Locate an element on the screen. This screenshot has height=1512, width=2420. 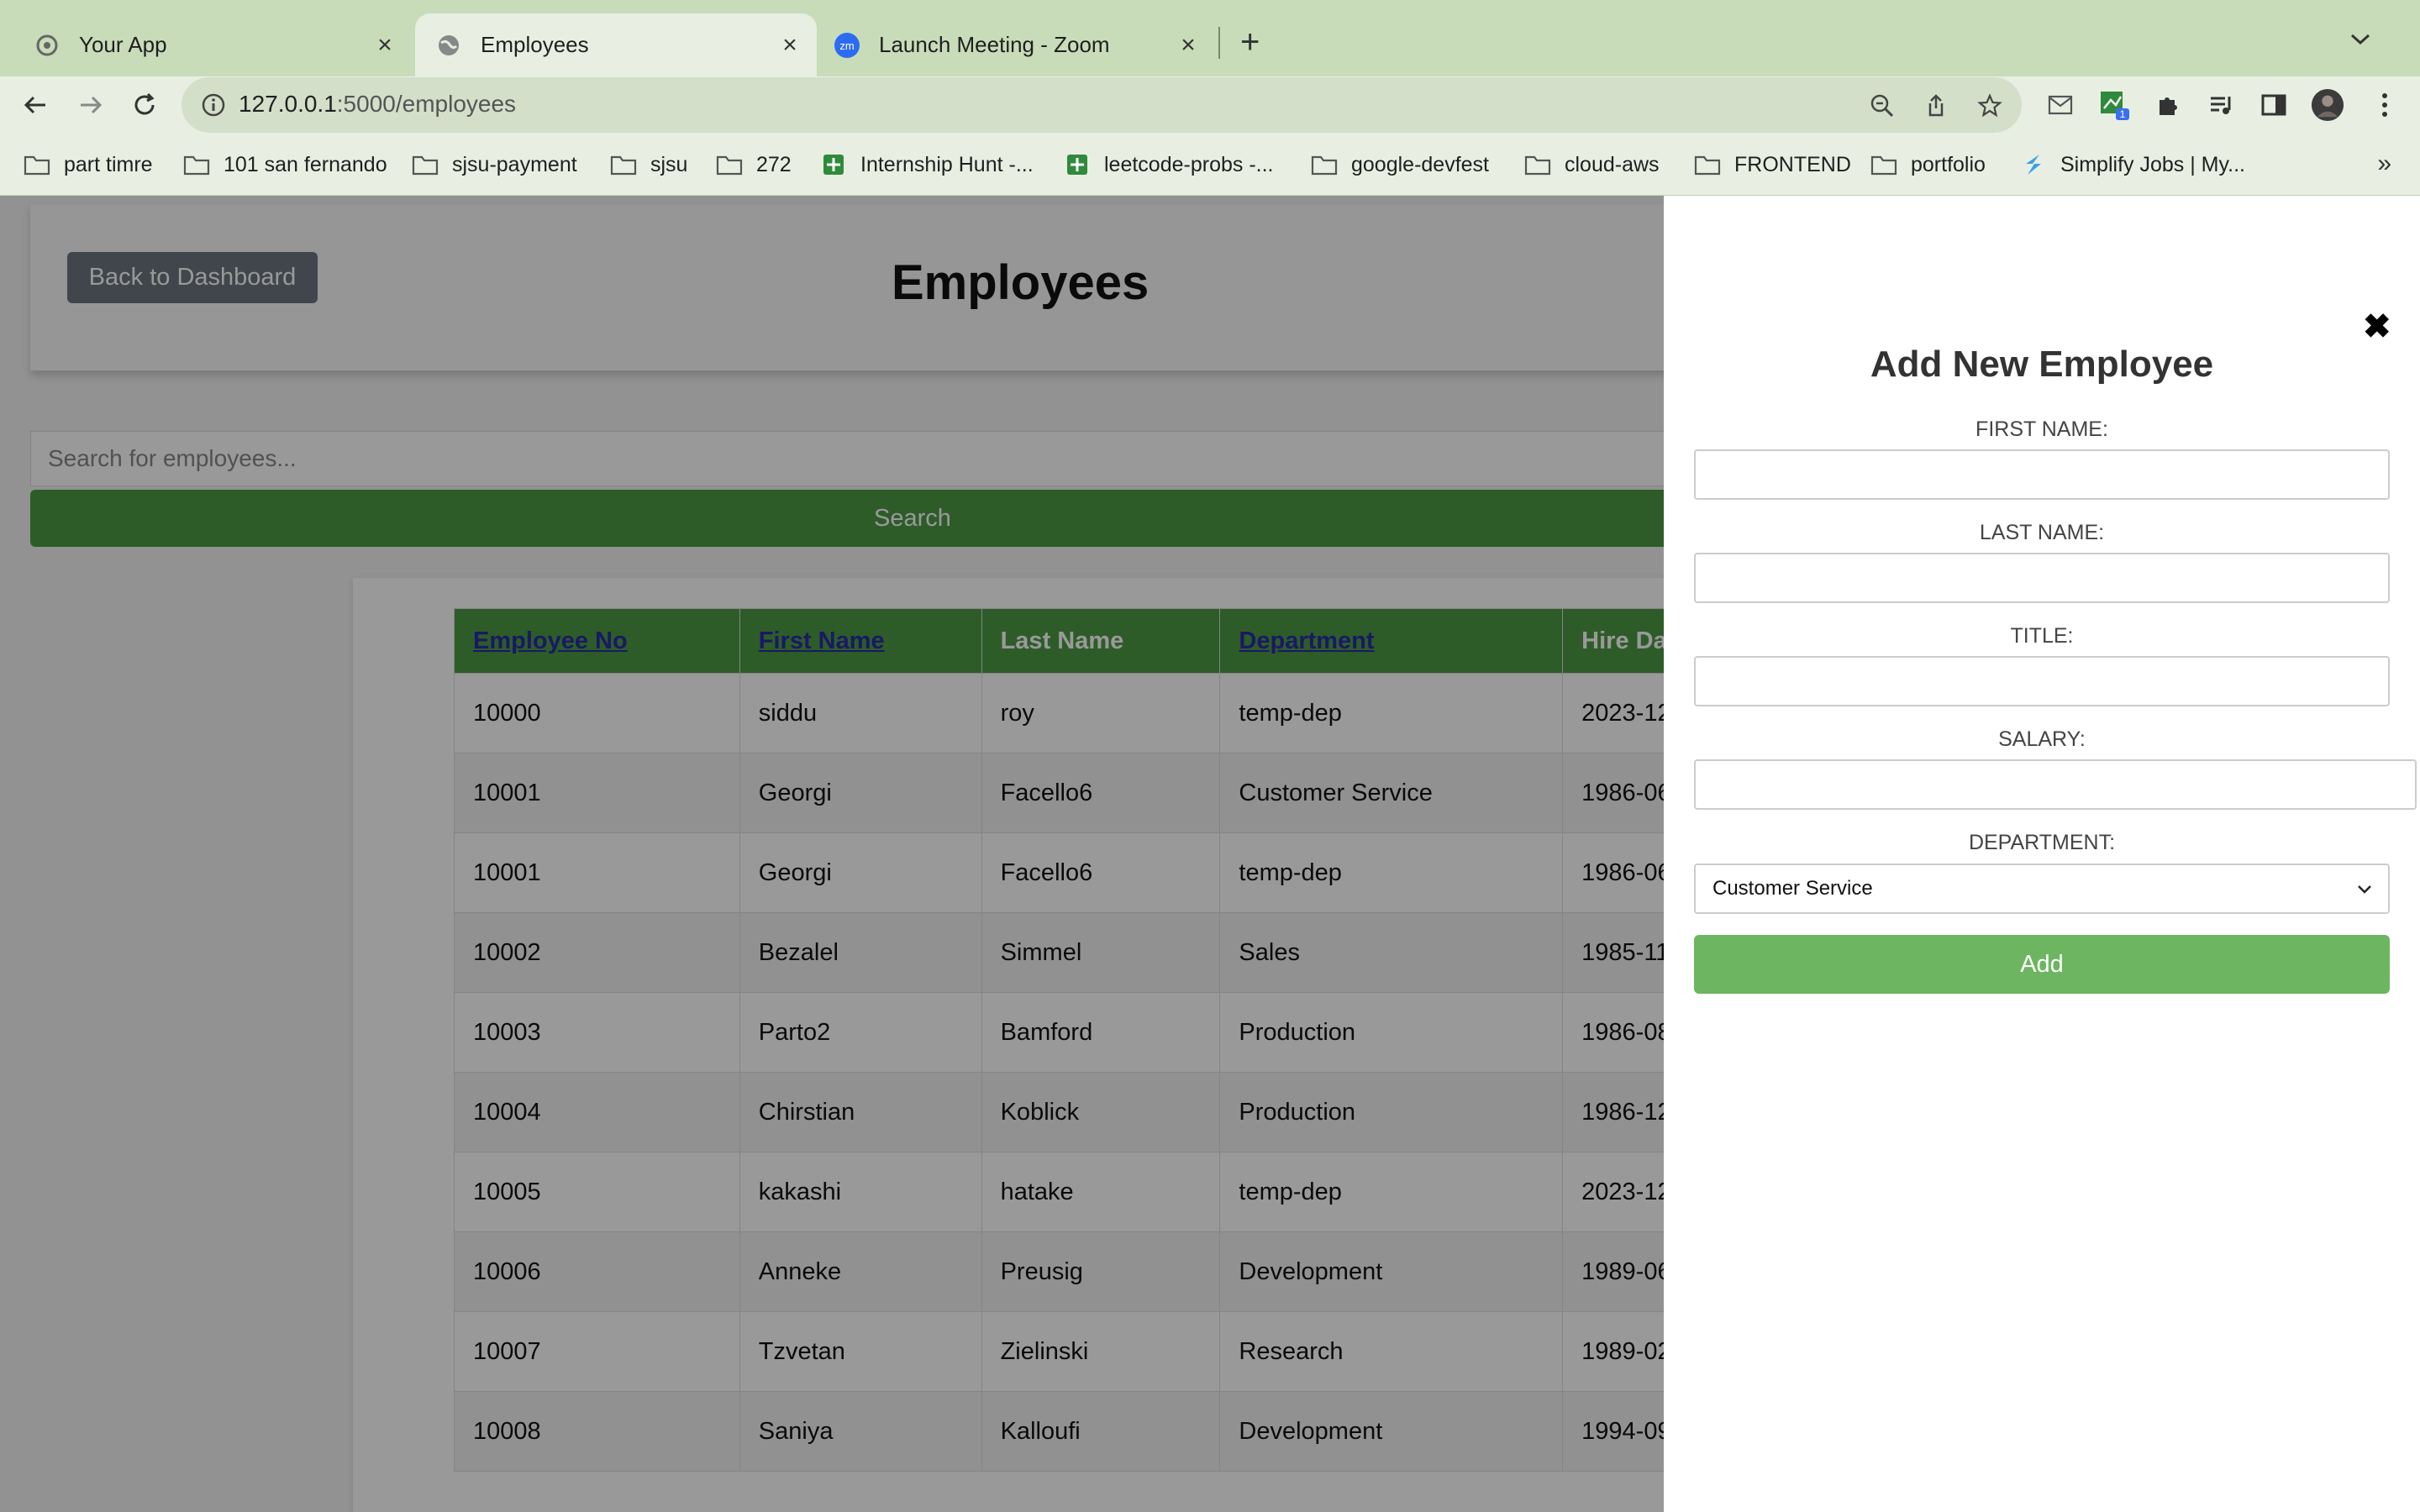
department-label: DEPARTMENT: is located at coordinates (2042, 842).